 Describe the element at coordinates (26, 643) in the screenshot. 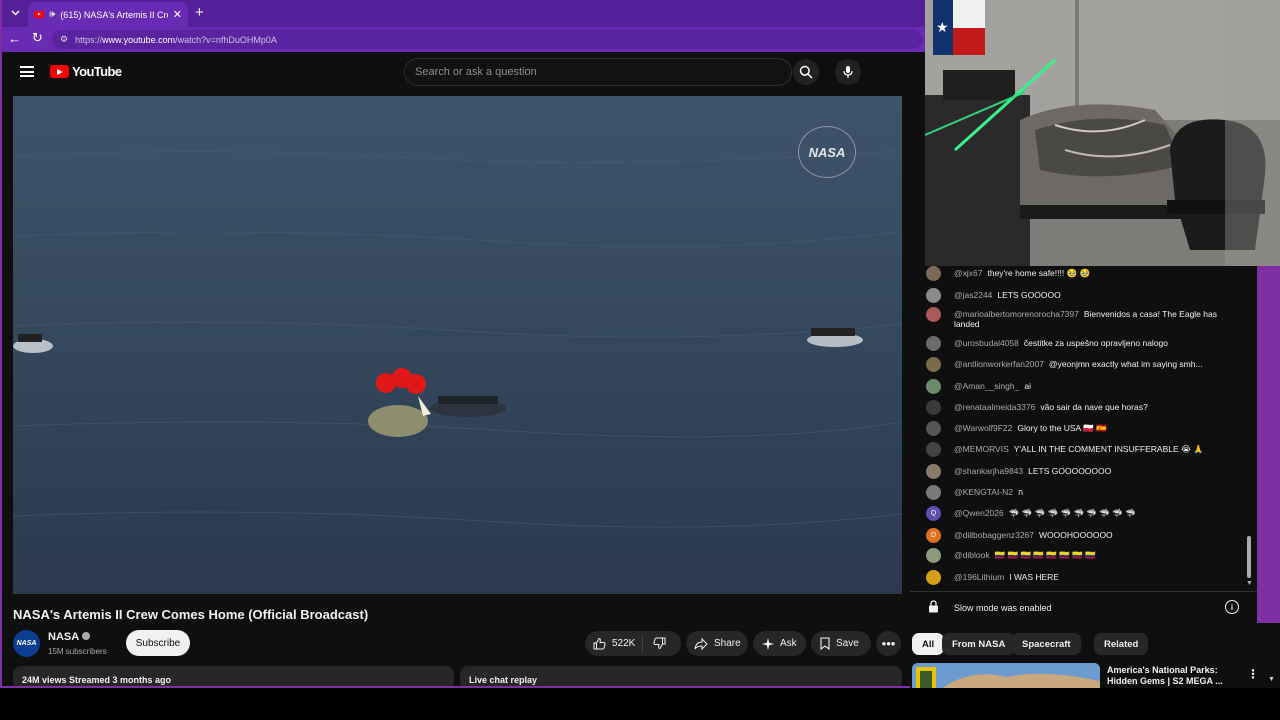

I see `channel-avatar: NASA` at that location.